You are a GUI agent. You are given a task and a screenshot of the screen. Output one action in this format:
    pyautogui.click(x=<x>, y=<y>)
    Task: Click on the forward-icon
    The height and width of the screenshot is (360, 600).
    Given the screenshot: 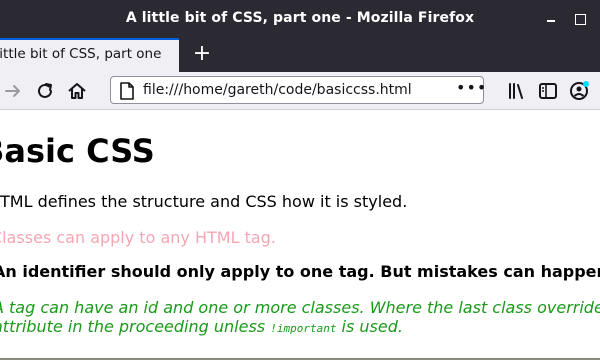 What is the action you would take?
    pyautogui.click(x=13, y=91)
    